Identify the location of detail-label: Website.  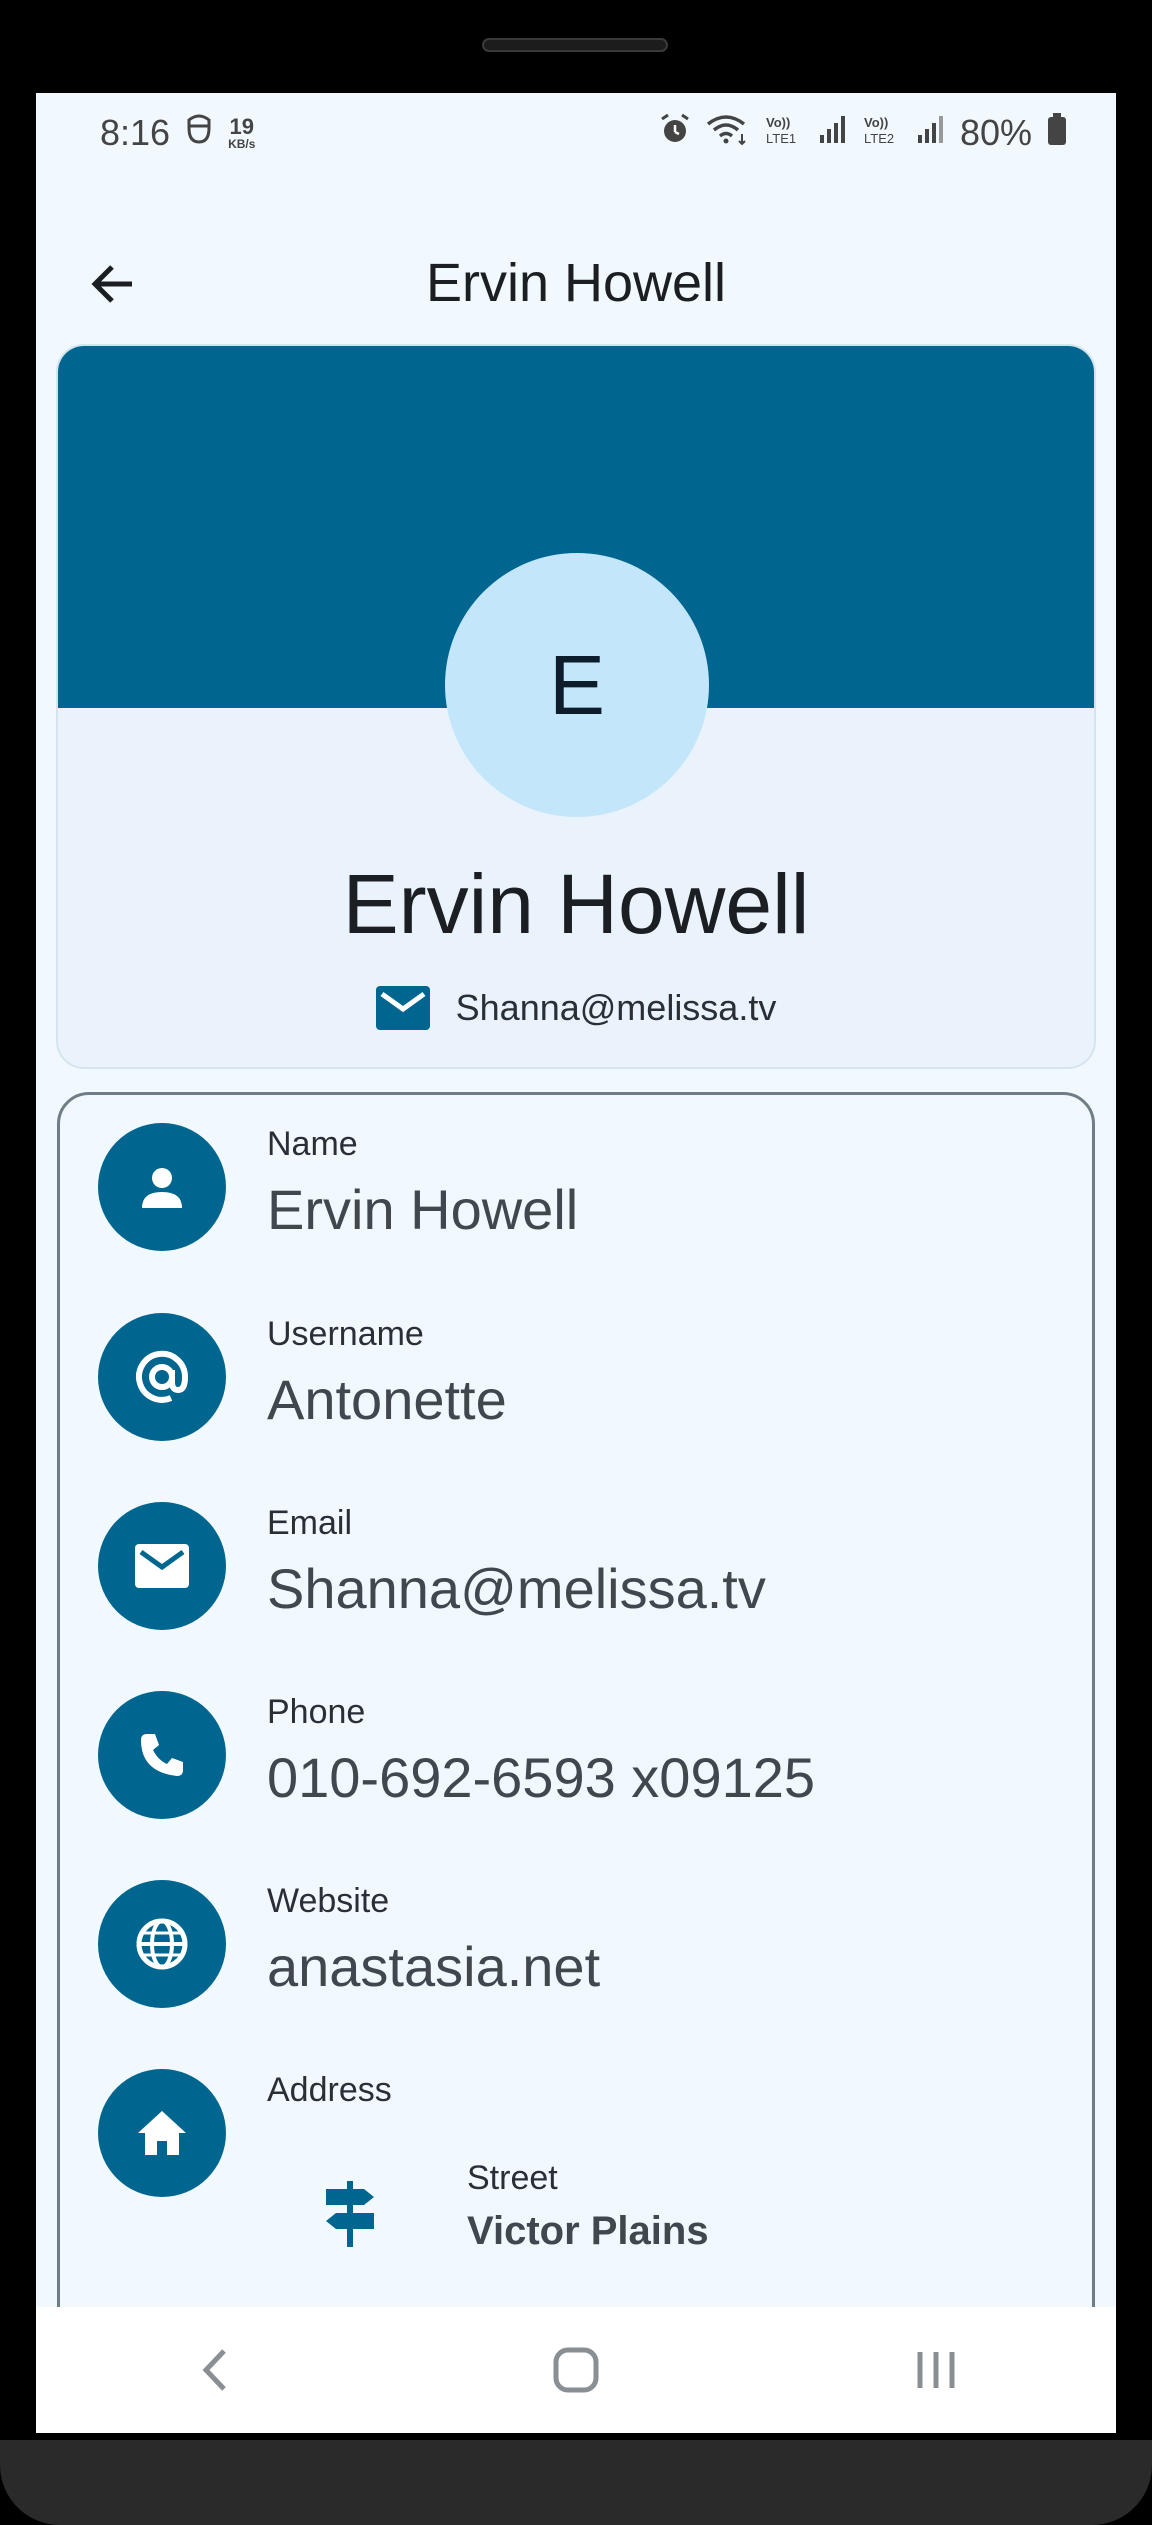
(328, 1901).